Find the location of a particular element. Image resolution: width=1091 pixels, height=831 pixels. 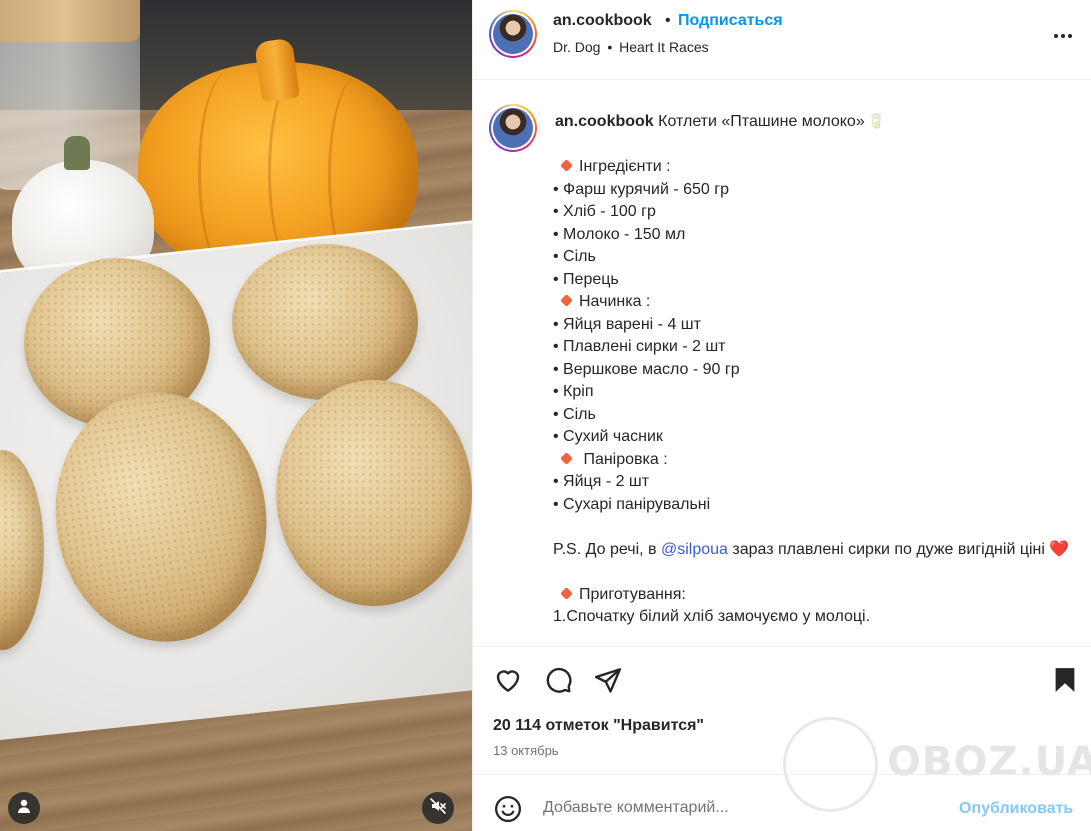

author-avatar is located at coordinates (513, 34).